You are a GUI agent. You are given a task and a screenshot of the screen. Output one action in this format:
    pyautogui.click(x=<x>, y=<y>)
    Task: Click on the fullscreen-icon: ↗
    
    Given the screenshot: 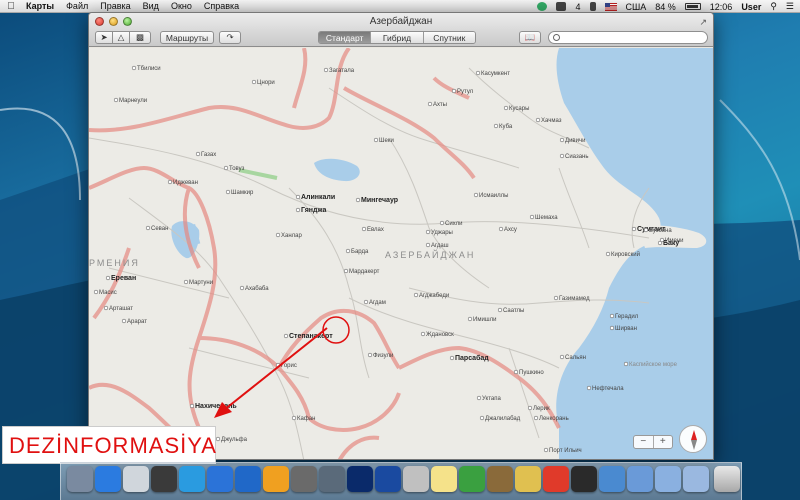 What is the action you would take?
    pyautogui.click(x=703, y=22)
    